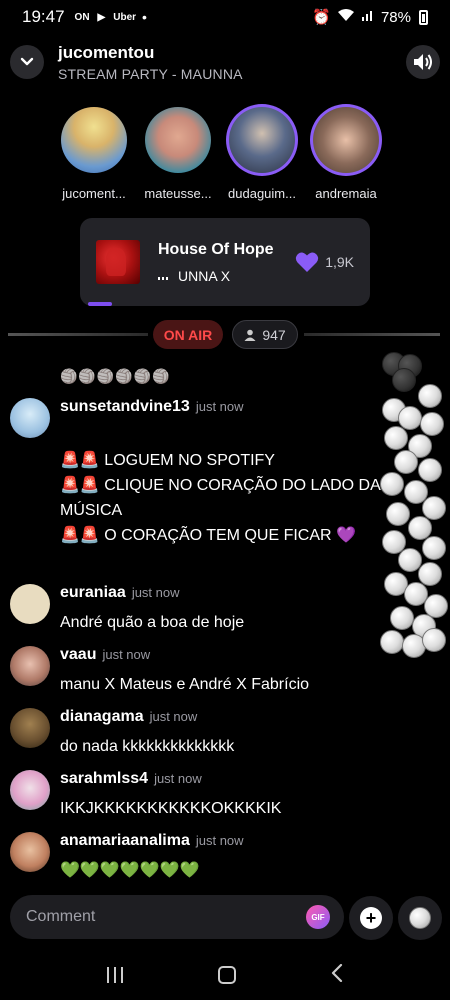  I want to click on home-button, so click(226, 975).